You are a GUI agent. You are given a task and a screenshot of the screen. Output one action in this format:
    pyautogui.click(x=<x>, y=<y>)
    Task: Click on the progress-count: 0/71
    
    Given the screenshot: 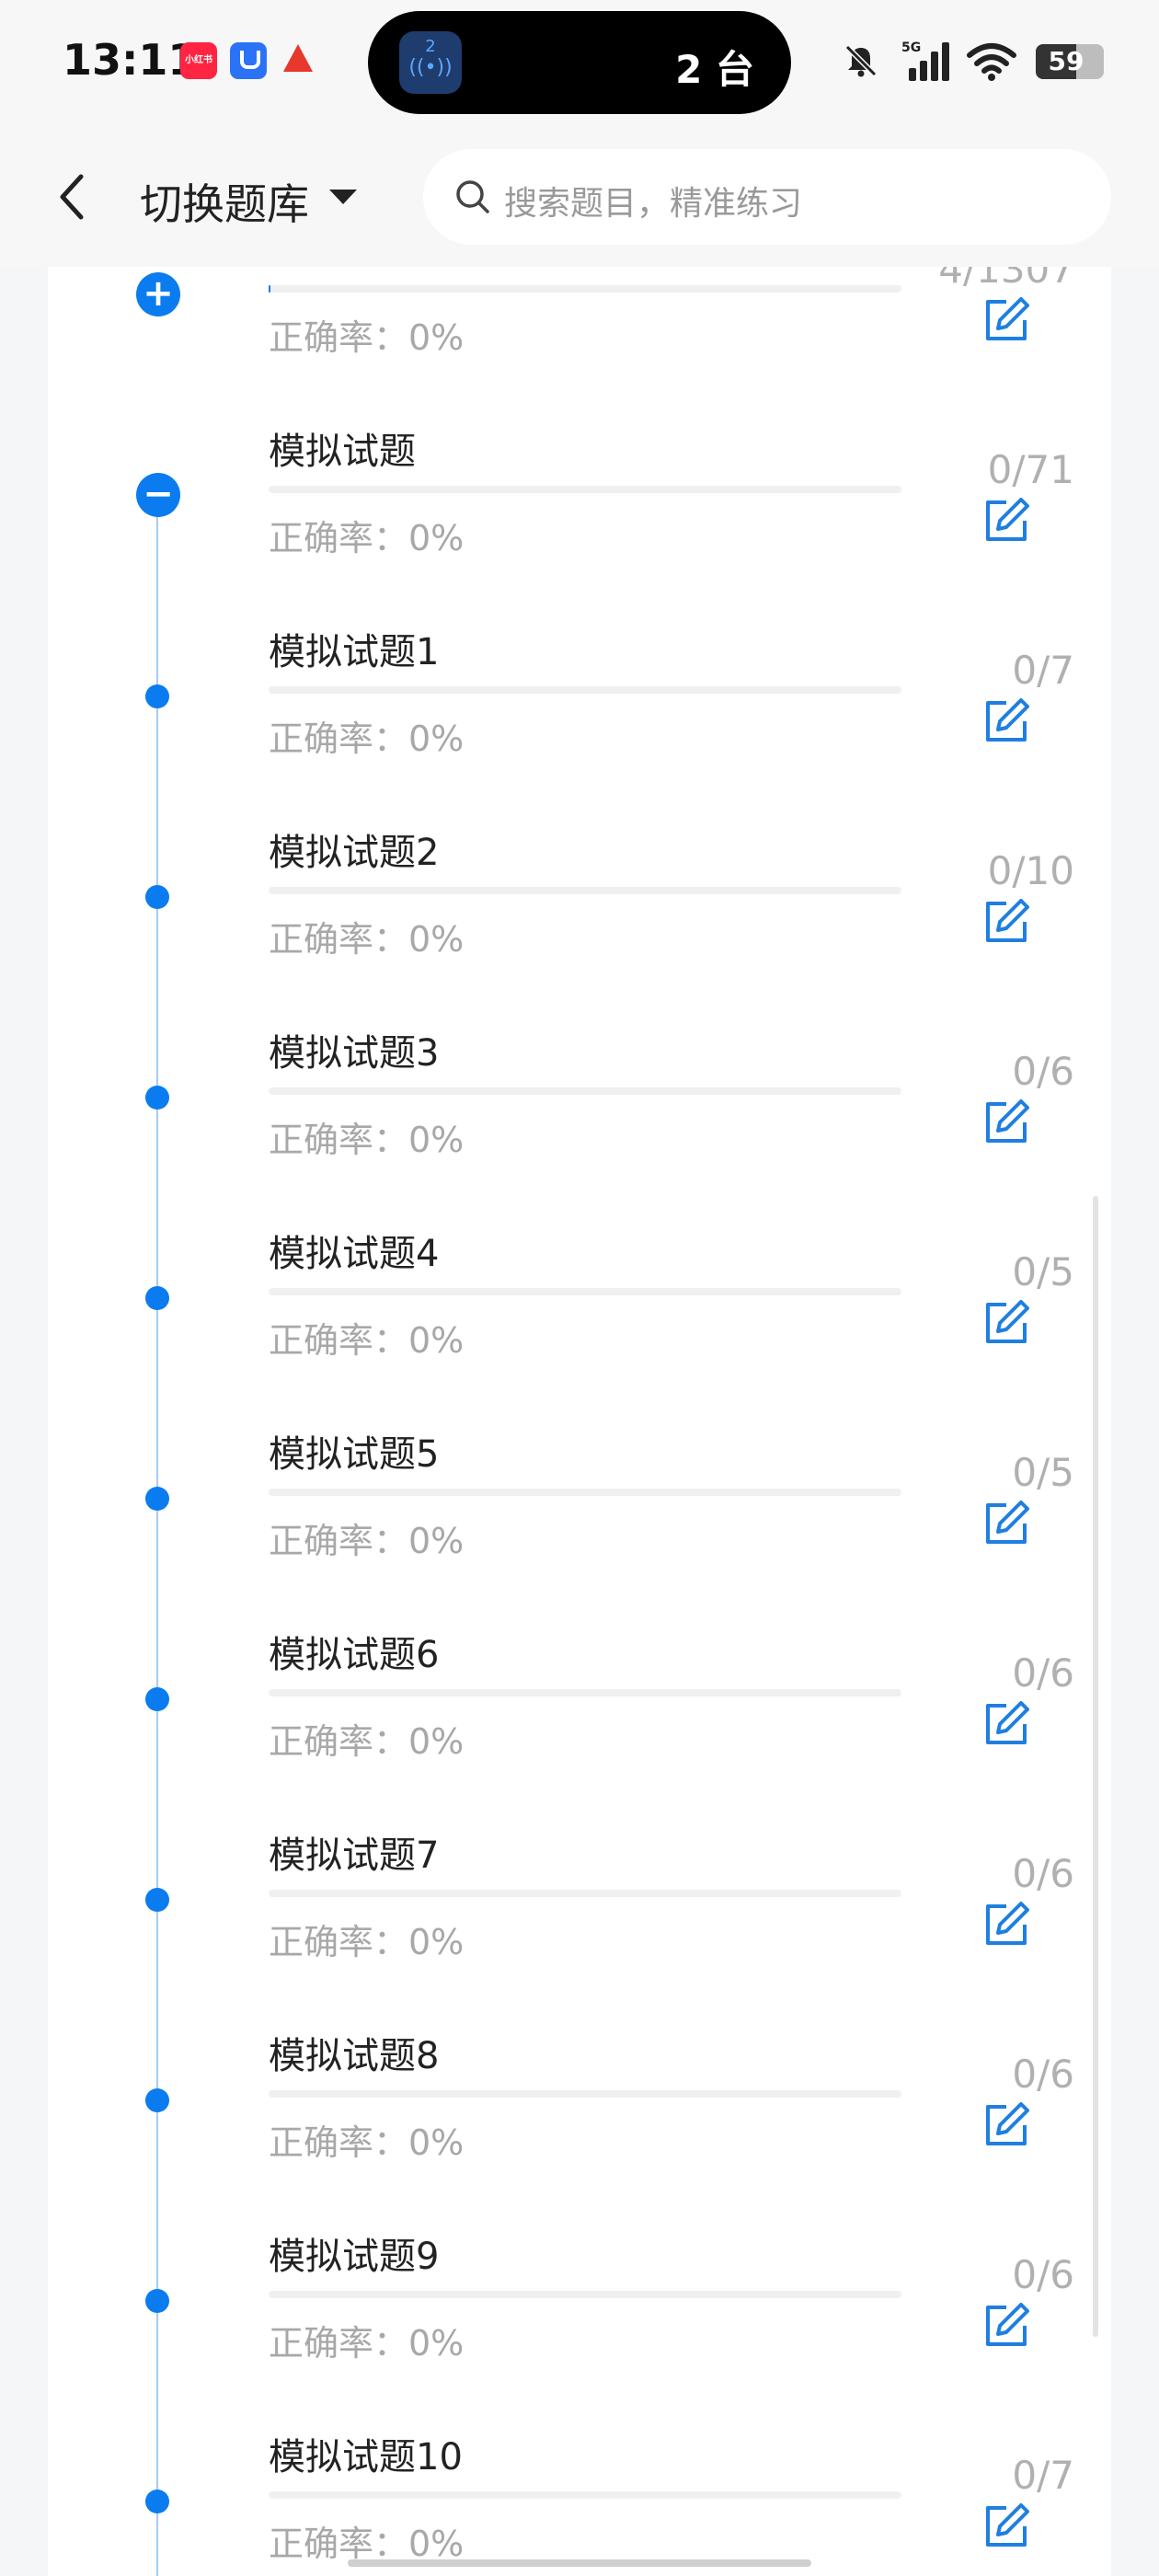 What is the action you would take?
    pyautogui.click(x=1030, y=469)
    